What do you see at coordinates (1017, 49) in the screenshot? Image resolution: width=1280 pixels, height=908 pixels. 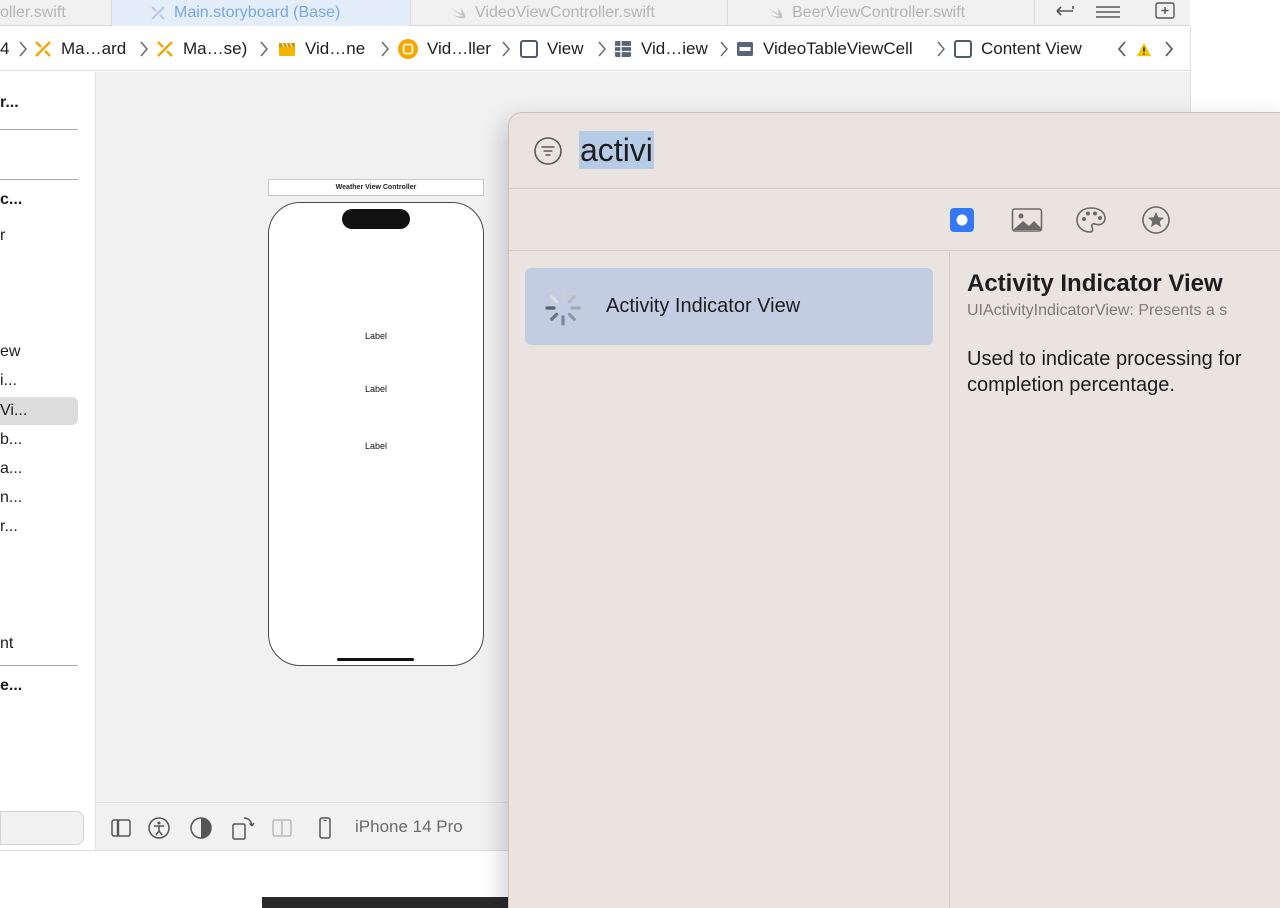 I see `jump-crumb-content-view: Content View` at bounding box center [1017, 49].